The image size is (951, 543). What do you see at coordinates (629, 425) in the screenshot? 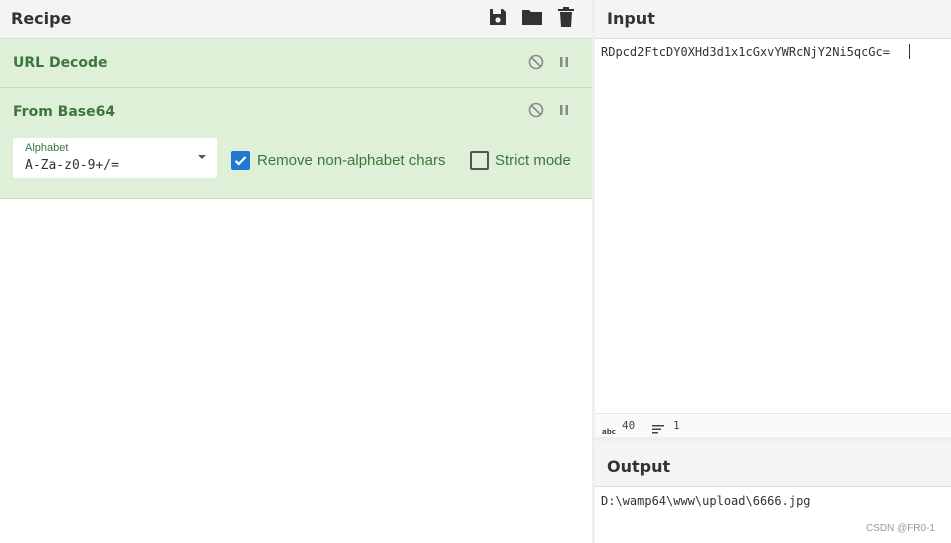
I see `input-length: 40` at bounding box center [629, 425].